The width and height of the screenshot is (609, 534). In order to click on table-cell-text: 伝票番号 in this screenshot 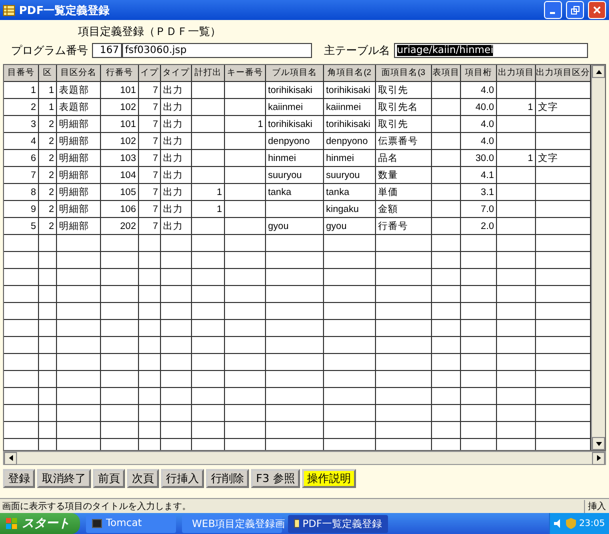, I will do `click(398, 141)`.